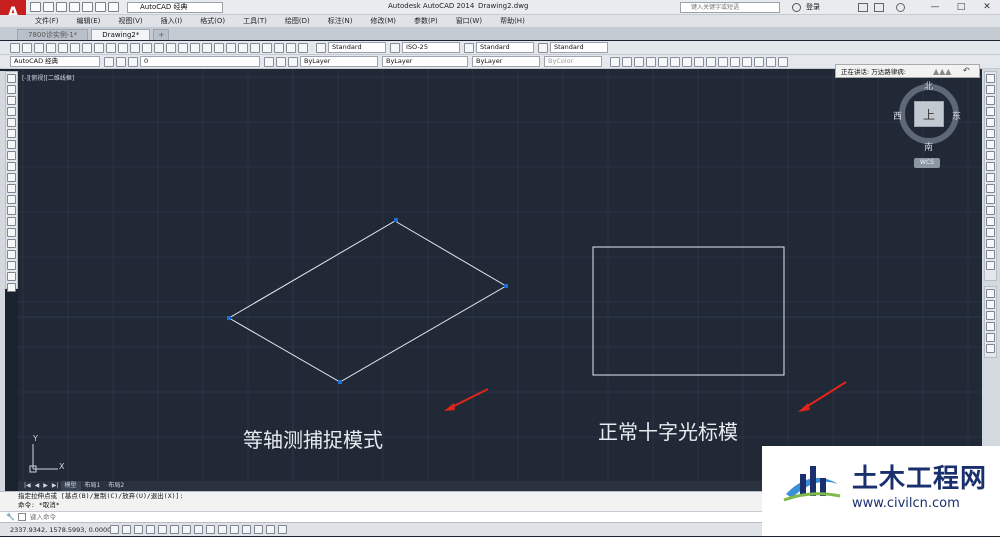  I want to click on text-to-front-icon, so click(990, 337).